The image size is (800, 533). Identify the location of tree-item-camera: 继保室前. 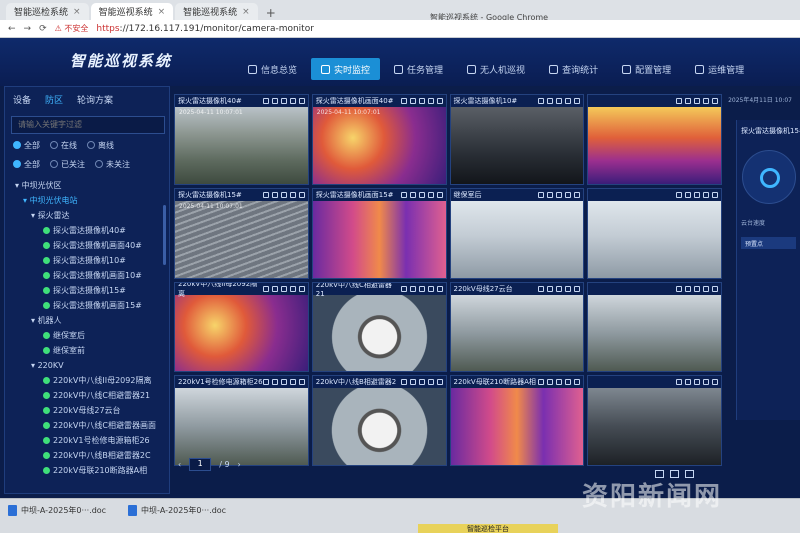
(87, 350).